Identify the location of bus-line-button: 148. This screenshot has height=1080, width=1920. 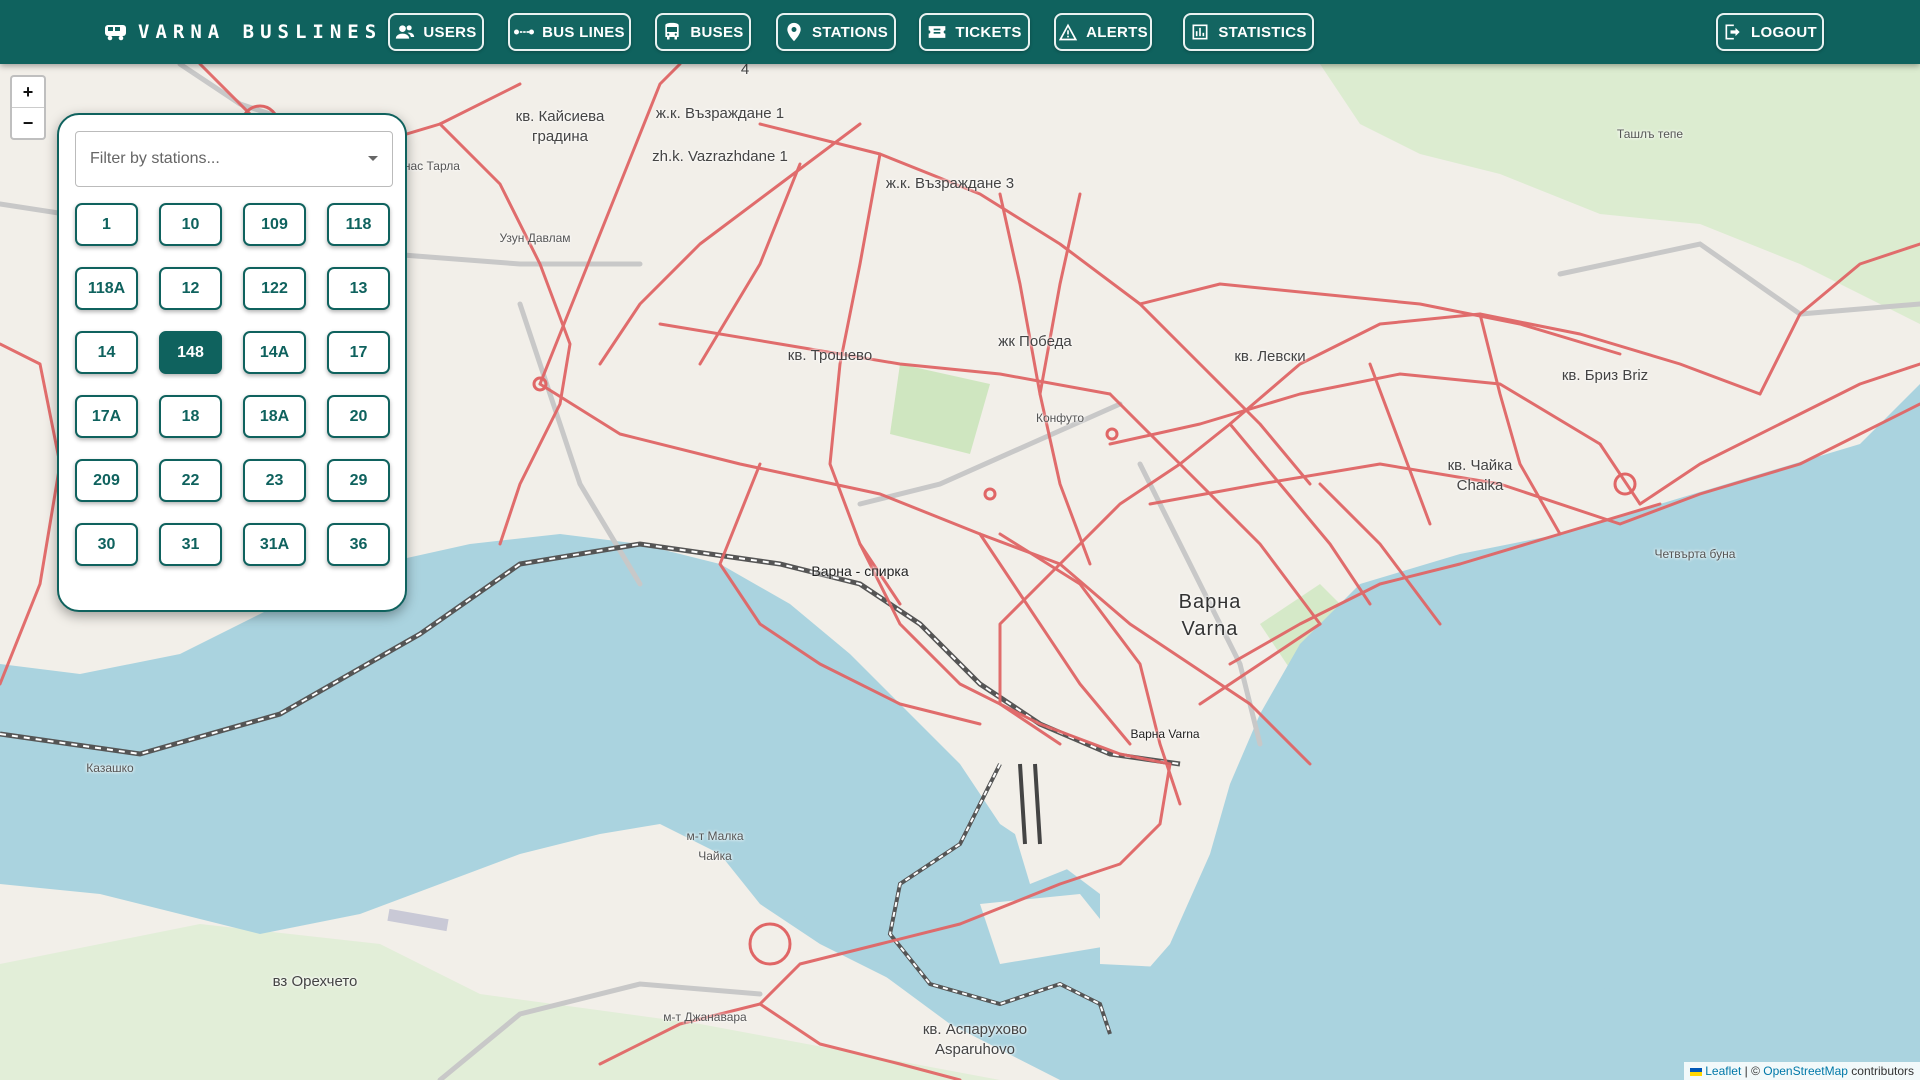
(190, 352).